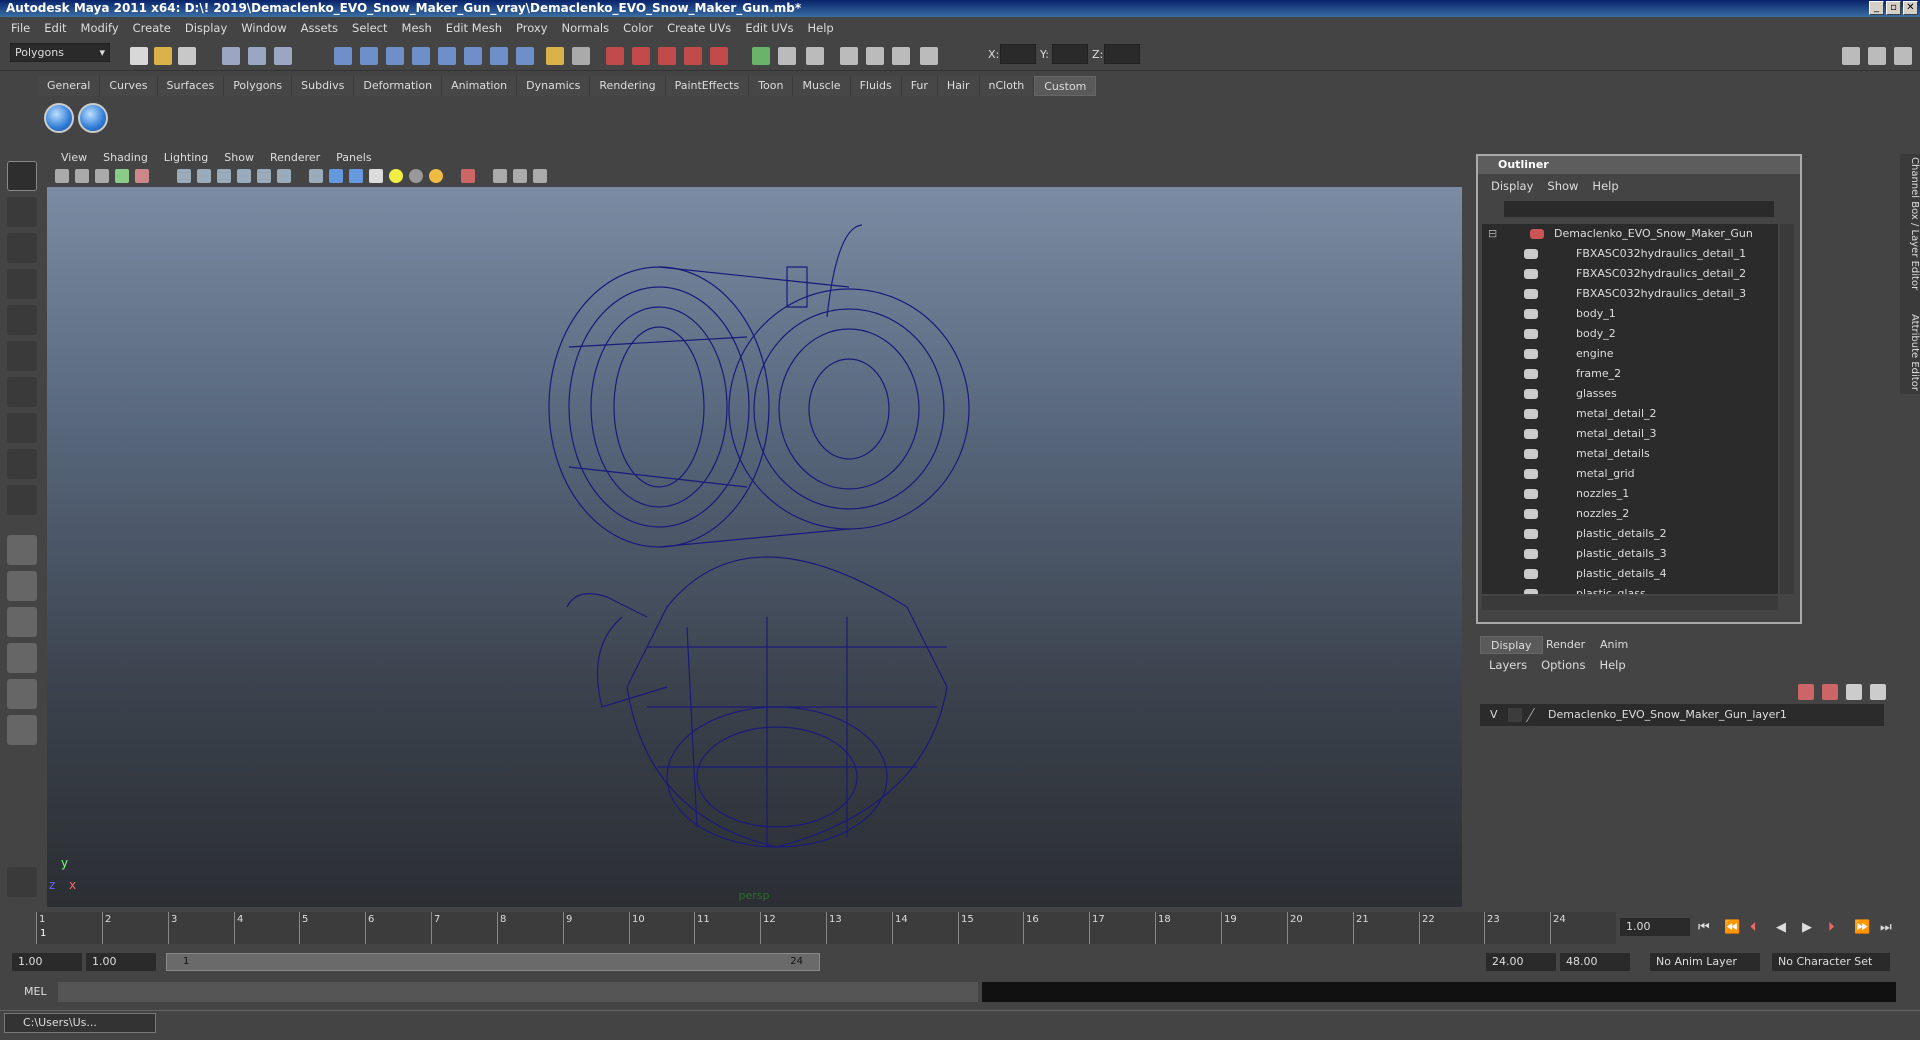 The height and width of the screenshot is (1040, 1920). What do you see at coordinates (22, 658) in the screenshot?
I see `graph-persp-layout-icon` at bounding box center [22, 658].